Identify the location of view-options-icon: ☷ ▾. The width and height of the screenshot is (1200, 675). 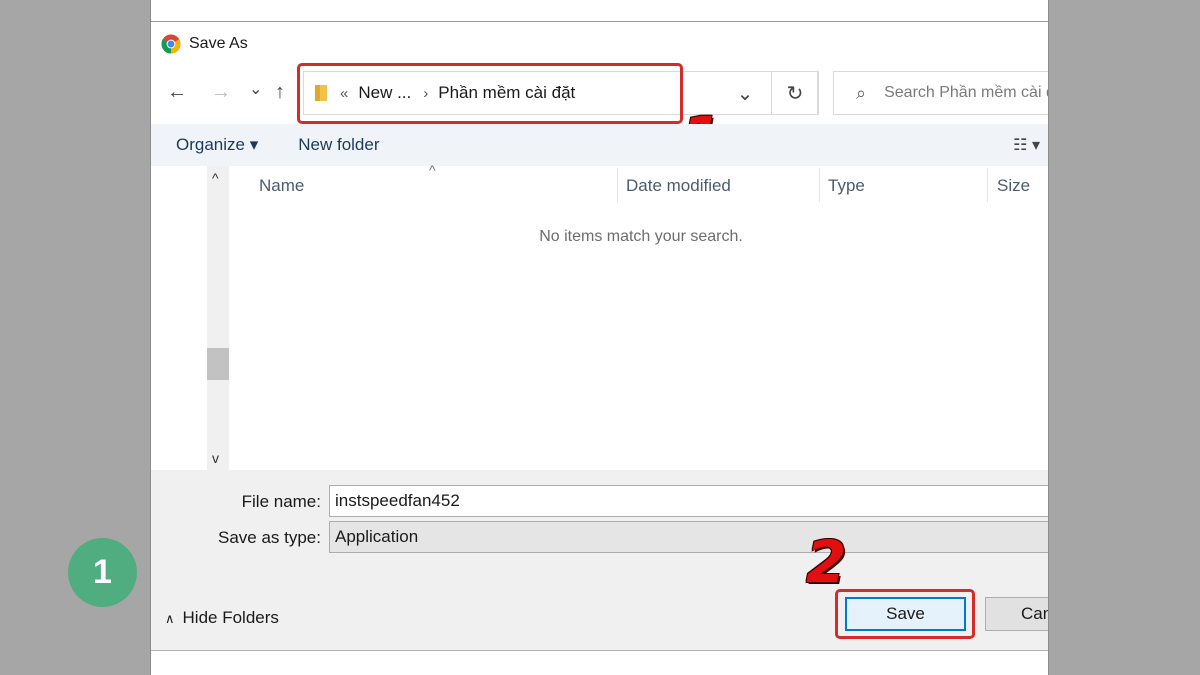
(1026, 145).